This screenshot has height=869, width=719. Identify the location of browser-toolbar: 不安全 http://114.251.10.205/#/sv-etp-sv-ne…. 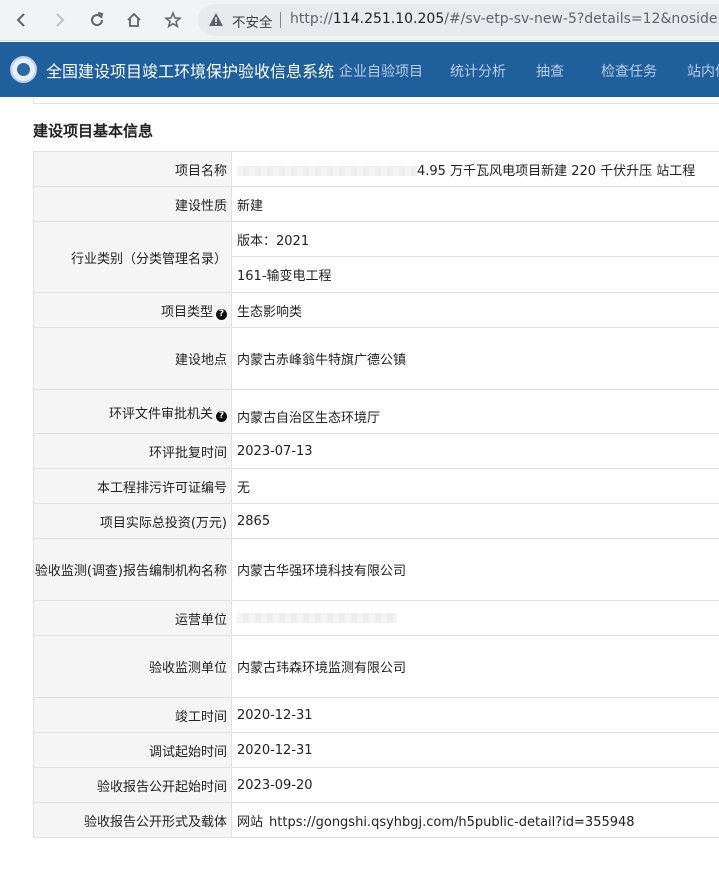
(359, 20).